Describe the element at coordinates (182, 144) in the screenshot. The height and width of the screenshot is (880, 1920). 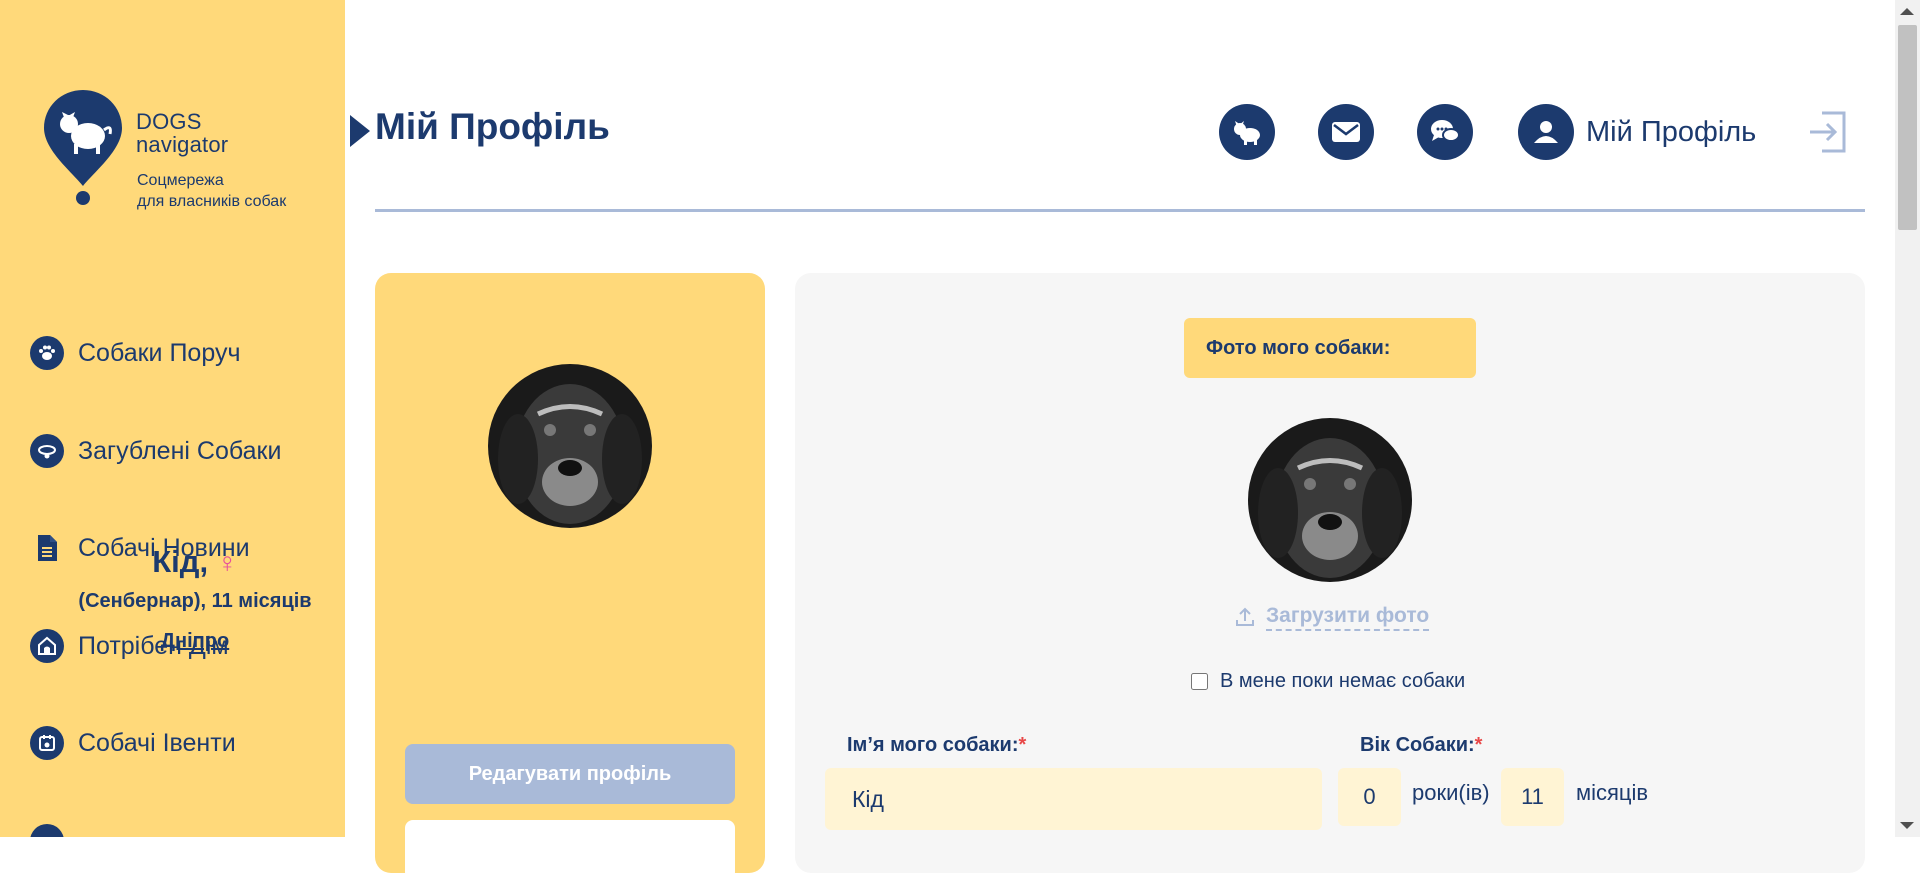
I see `brand-title-line2: navigator` at that location.